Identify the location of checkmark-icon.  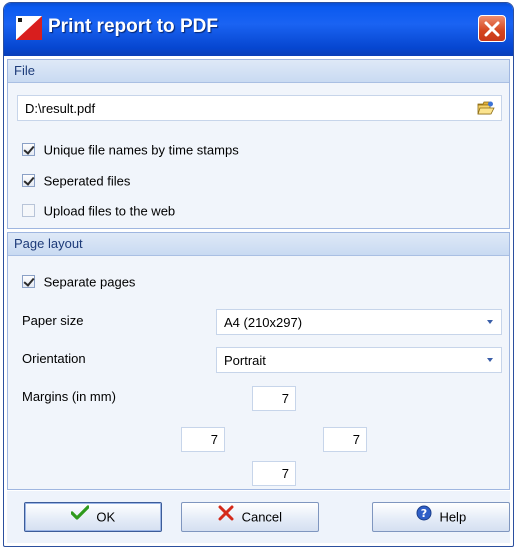
(80, 517).